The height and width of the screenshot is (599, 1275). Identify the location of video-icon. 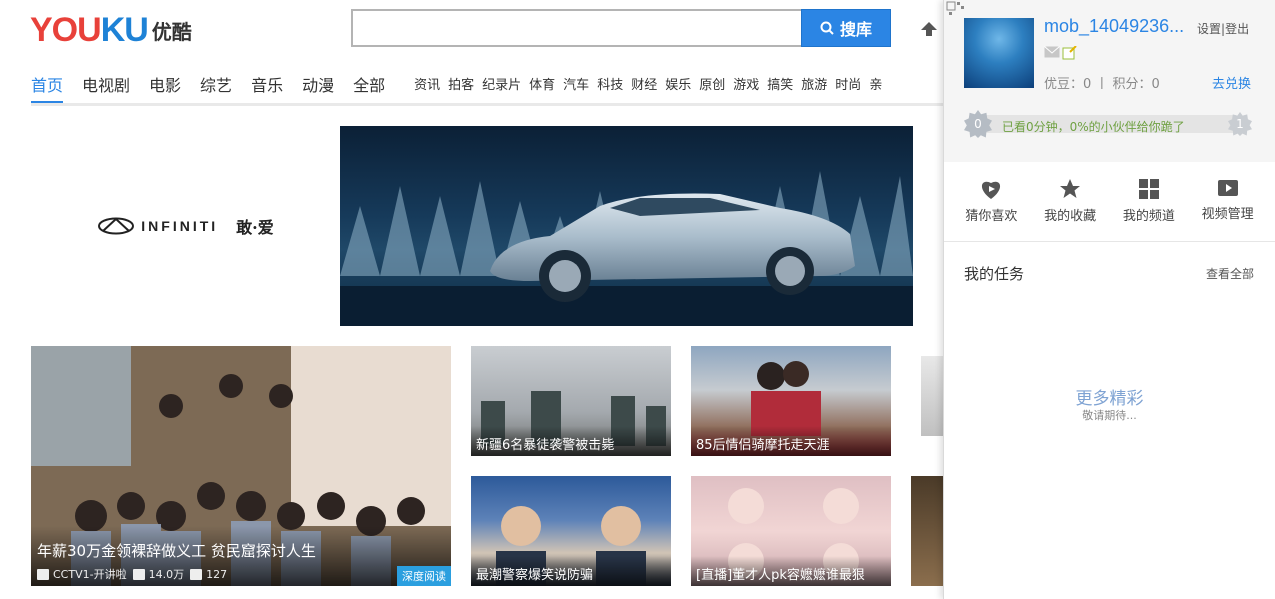
(1227, 188).